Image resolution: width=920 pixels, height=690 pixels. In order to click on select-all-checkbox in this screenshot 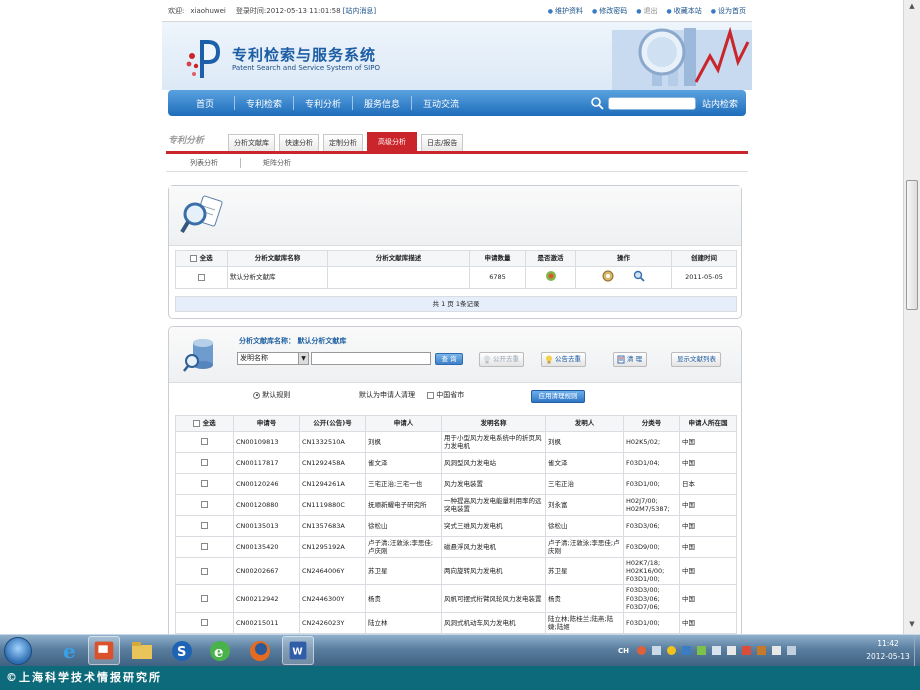, I will do `click(194, 258)`.